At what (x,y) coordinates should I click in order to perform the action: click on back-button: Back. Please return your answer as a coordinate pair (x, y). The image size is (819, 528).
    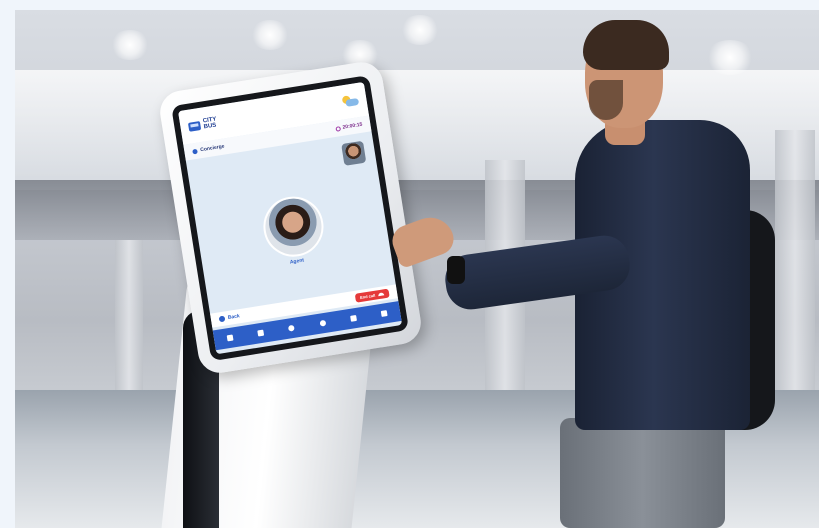
    Looking at the image, I should click on (229, 318).